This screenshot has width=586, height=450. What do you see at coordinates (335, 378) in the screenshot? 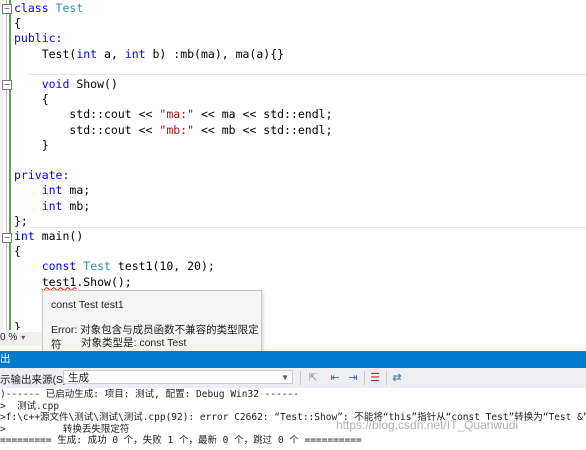
I see `prev-message-icon: ⇤` at bounding box center [335, 378].